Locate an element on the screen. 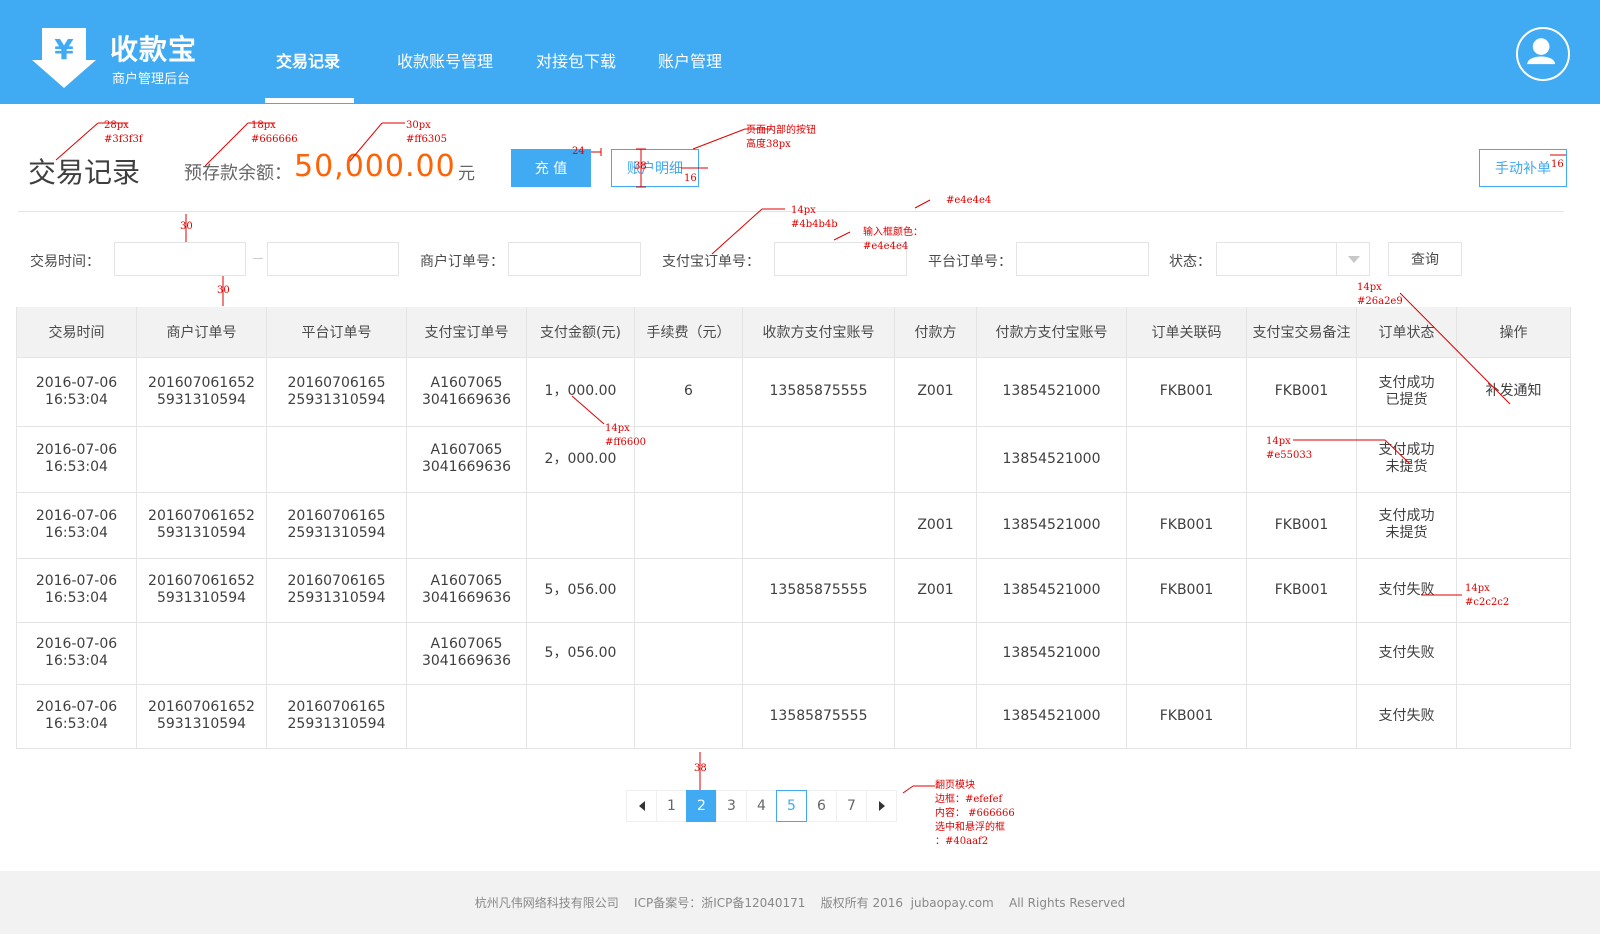 The image size is (1600, 934). nav-active-indicator is located at coordinates (309, 100).